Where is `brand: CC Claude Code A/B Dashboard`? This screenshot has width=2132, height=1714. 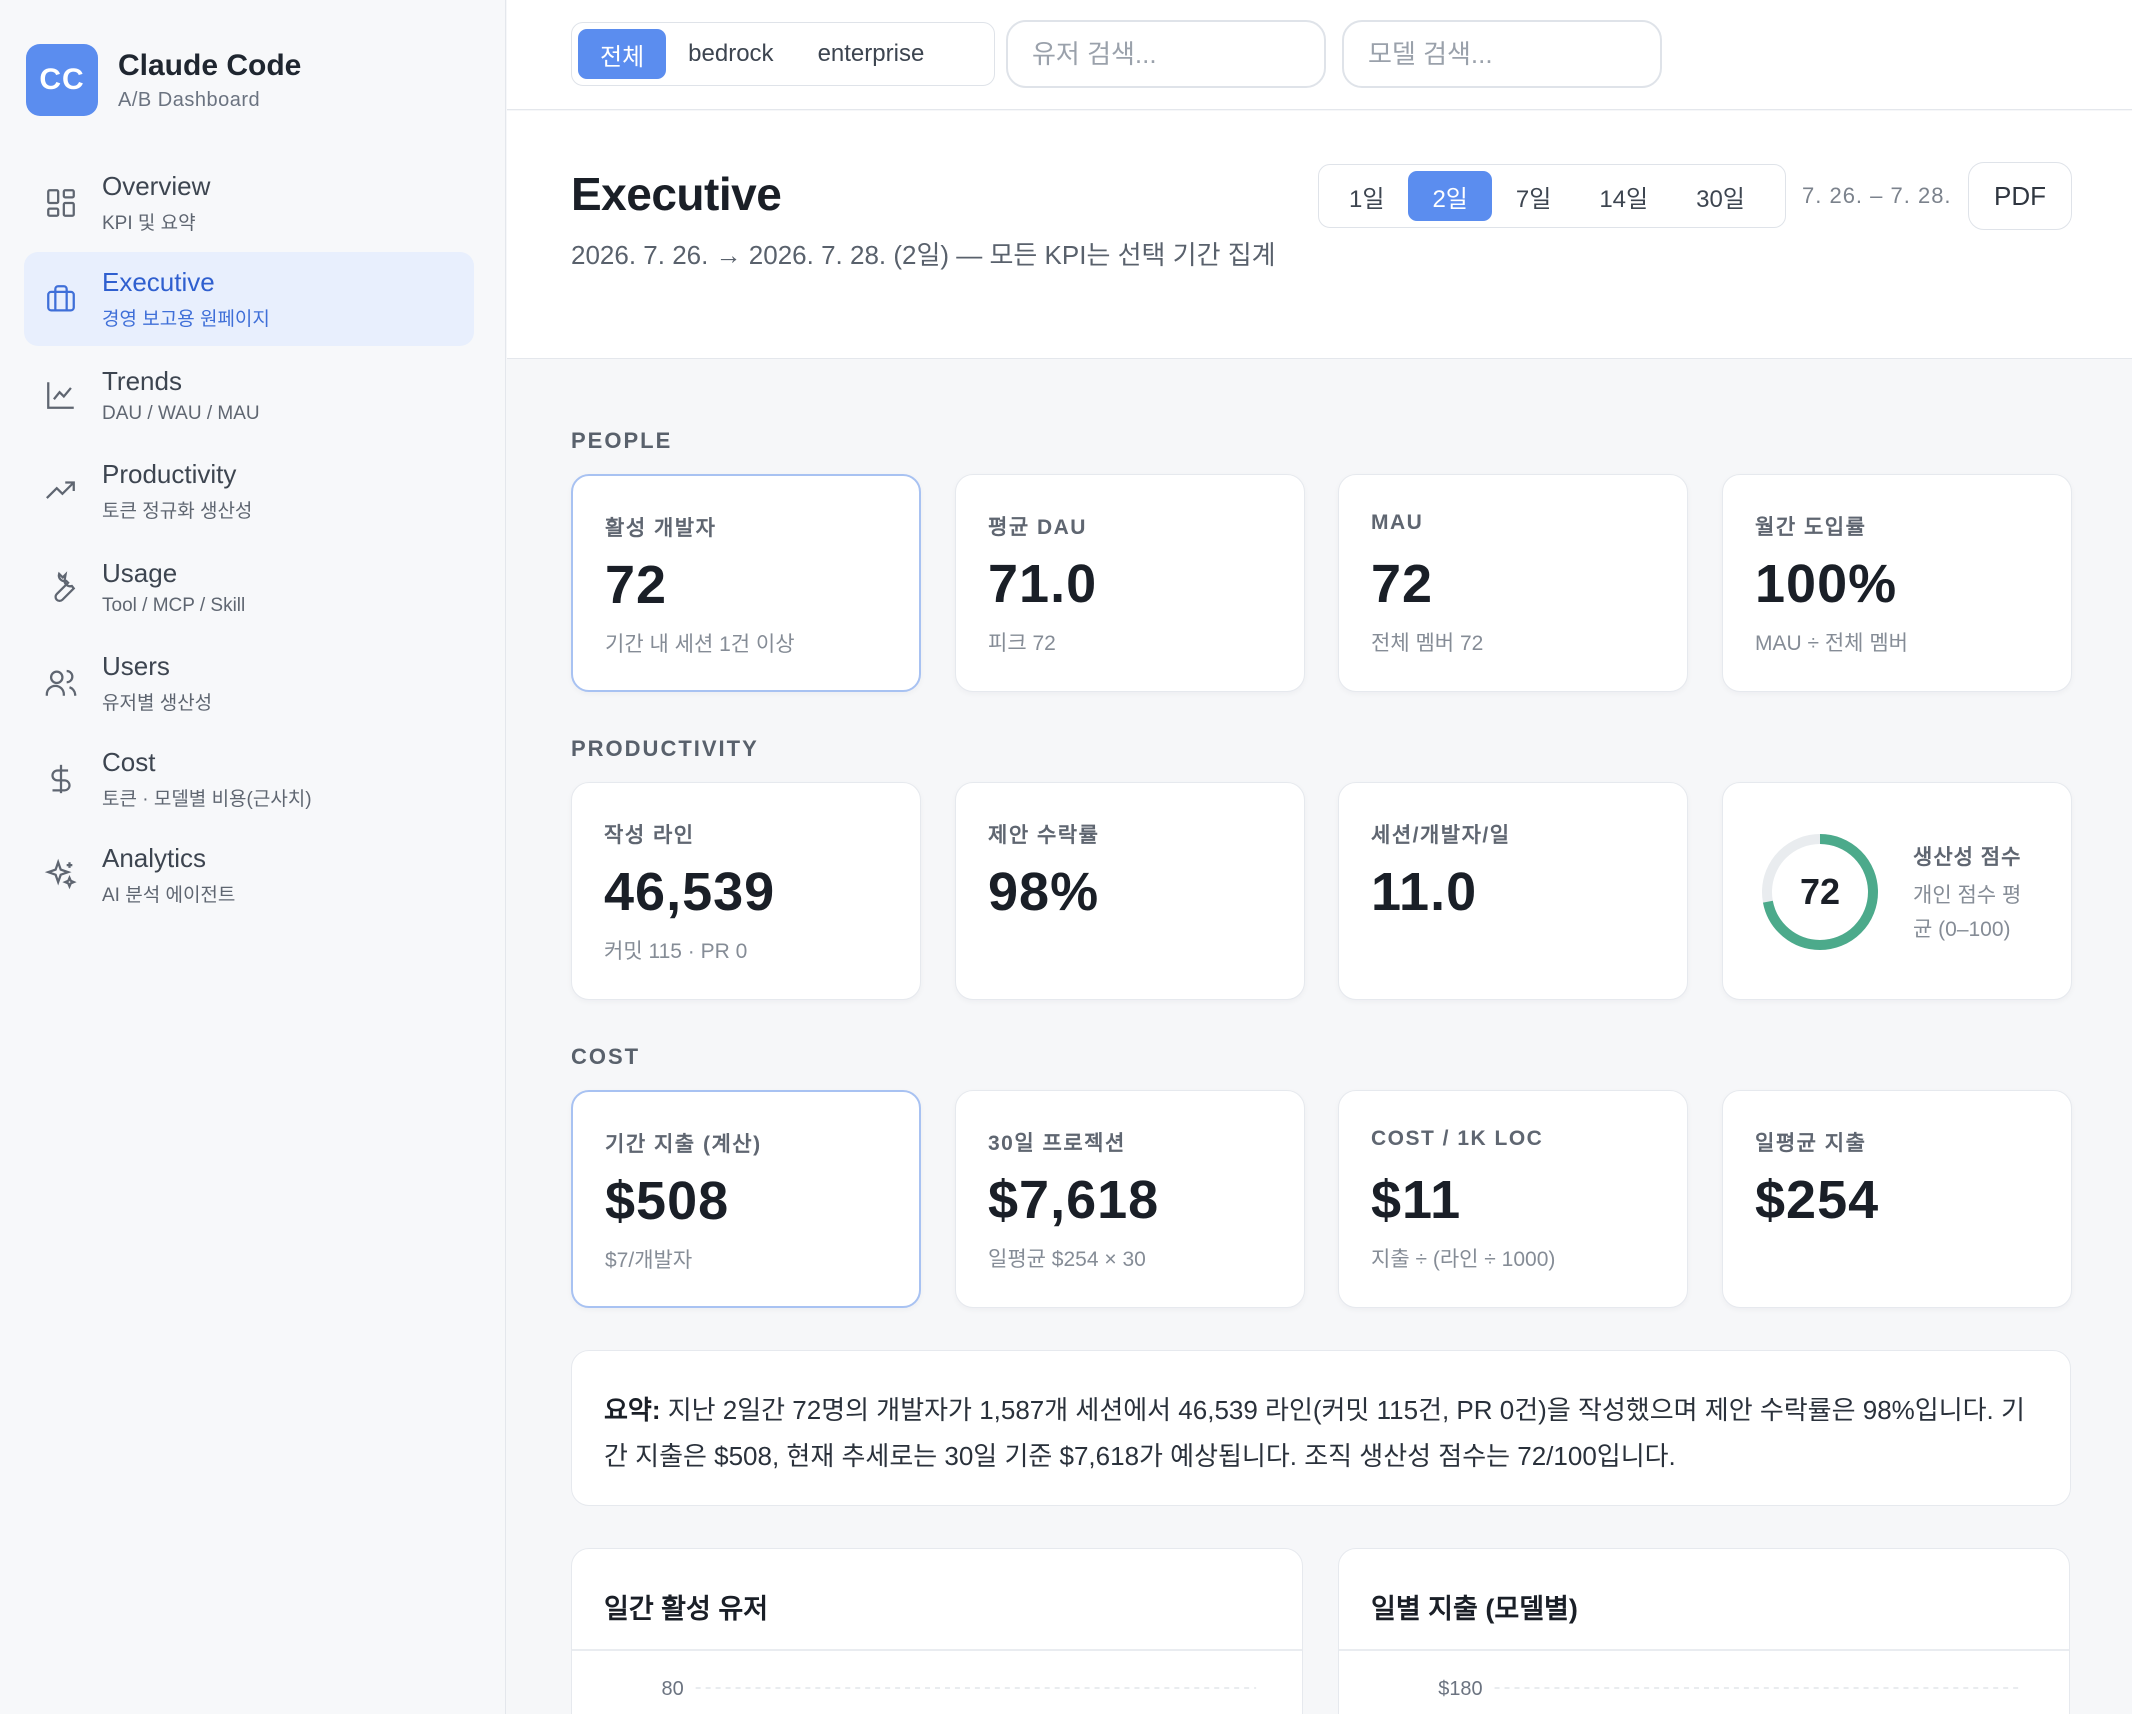 brand: CC Claude Code A/B Dashboard is located at coordinates (163, 80).